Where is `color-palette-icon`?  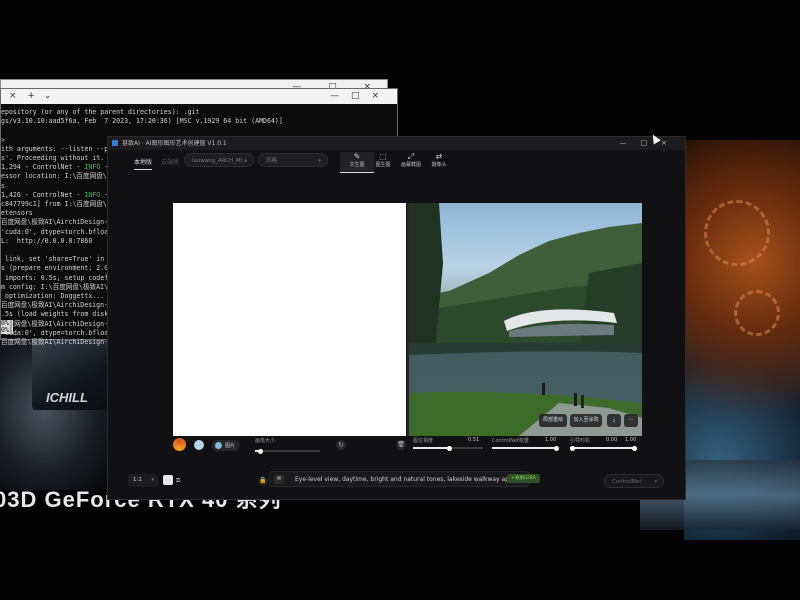
color-palette-icon is located at coordinates (179, 444).